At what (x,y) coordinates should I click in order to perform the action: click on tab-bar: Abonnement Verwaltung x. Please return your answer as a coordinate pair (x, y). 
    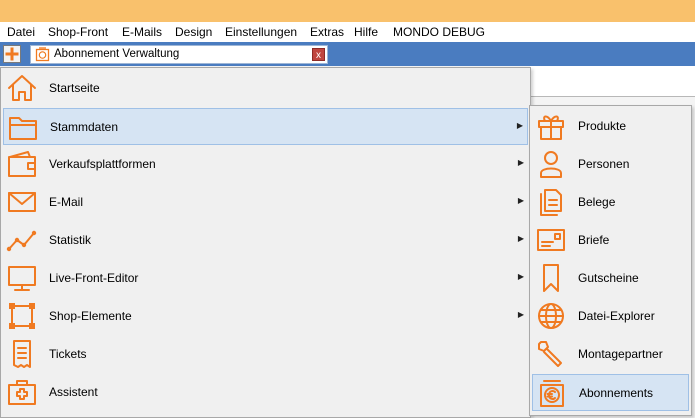
    Looking at the image, I should click on (347, 54).